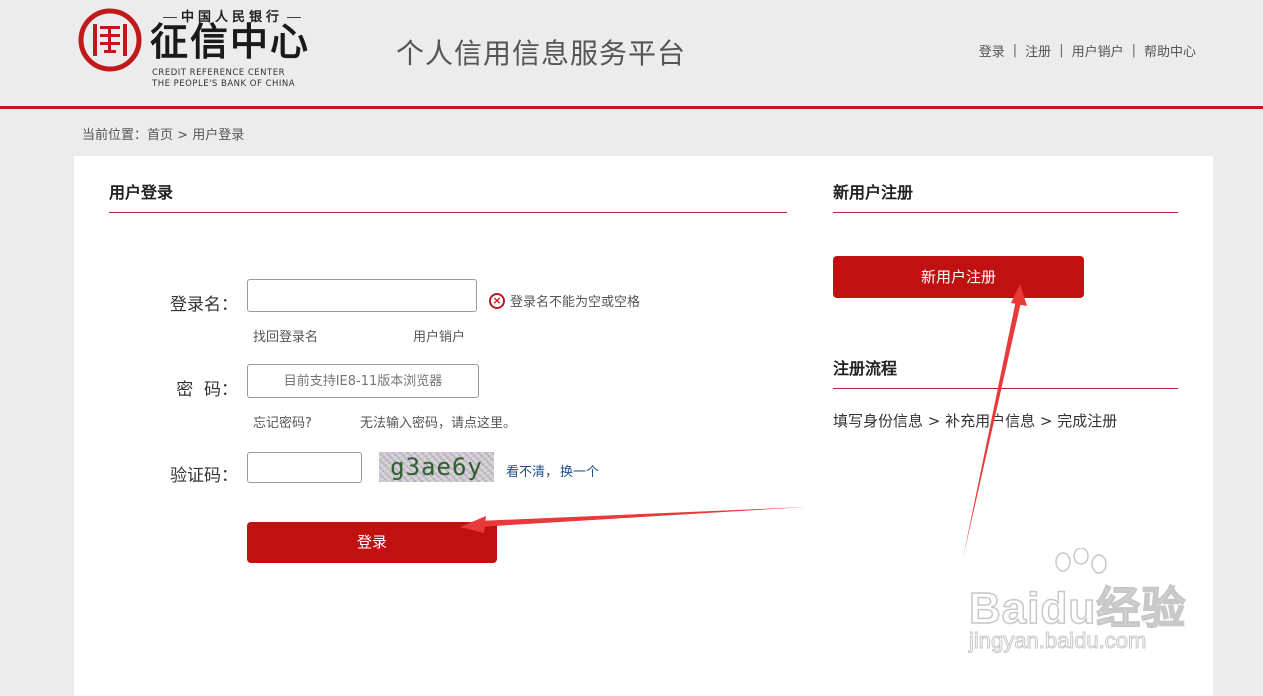 This screenshot has width=1263, height=696. Describe the element at coordinates (541, 53) in the screenshot. I see `platform-title: 个人信用信息服务平台` at that location.